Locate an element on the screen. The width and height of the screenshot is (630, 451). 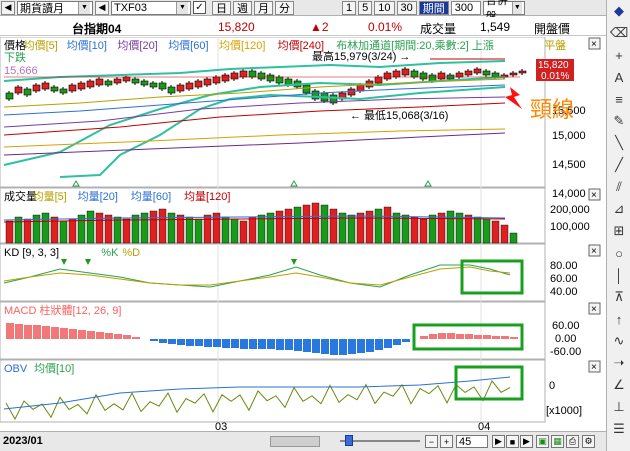
product-select: 期貨讀月 ▼ is located at coordinates (55, 7).